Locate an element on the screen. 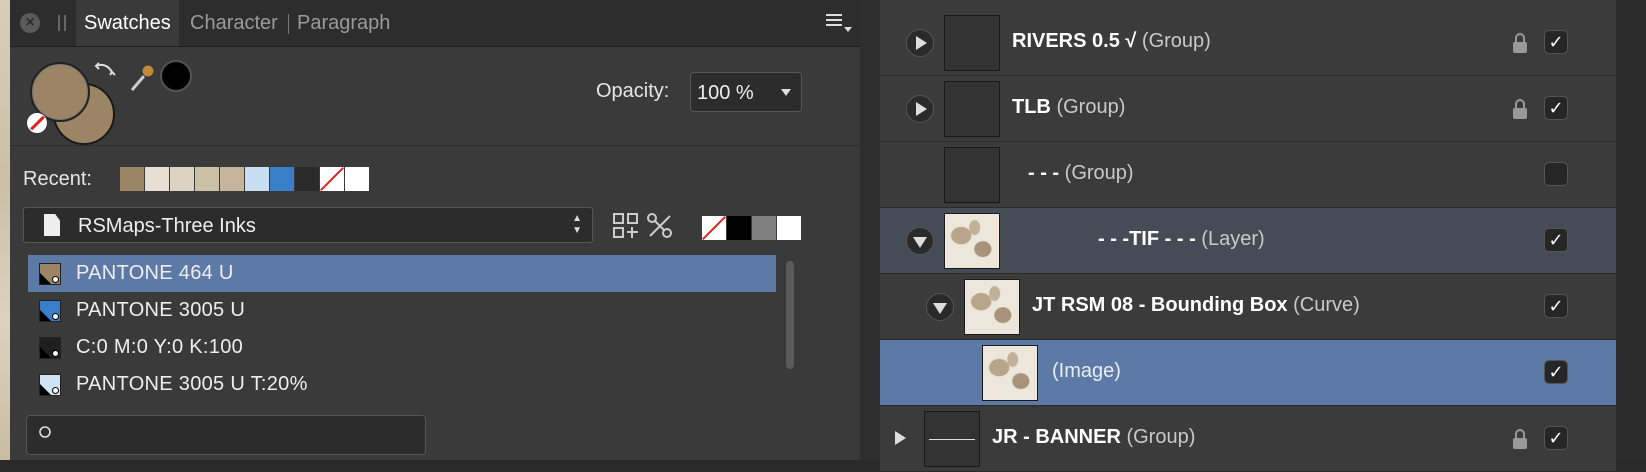  document-swatches is located at coordinates (752, 228).